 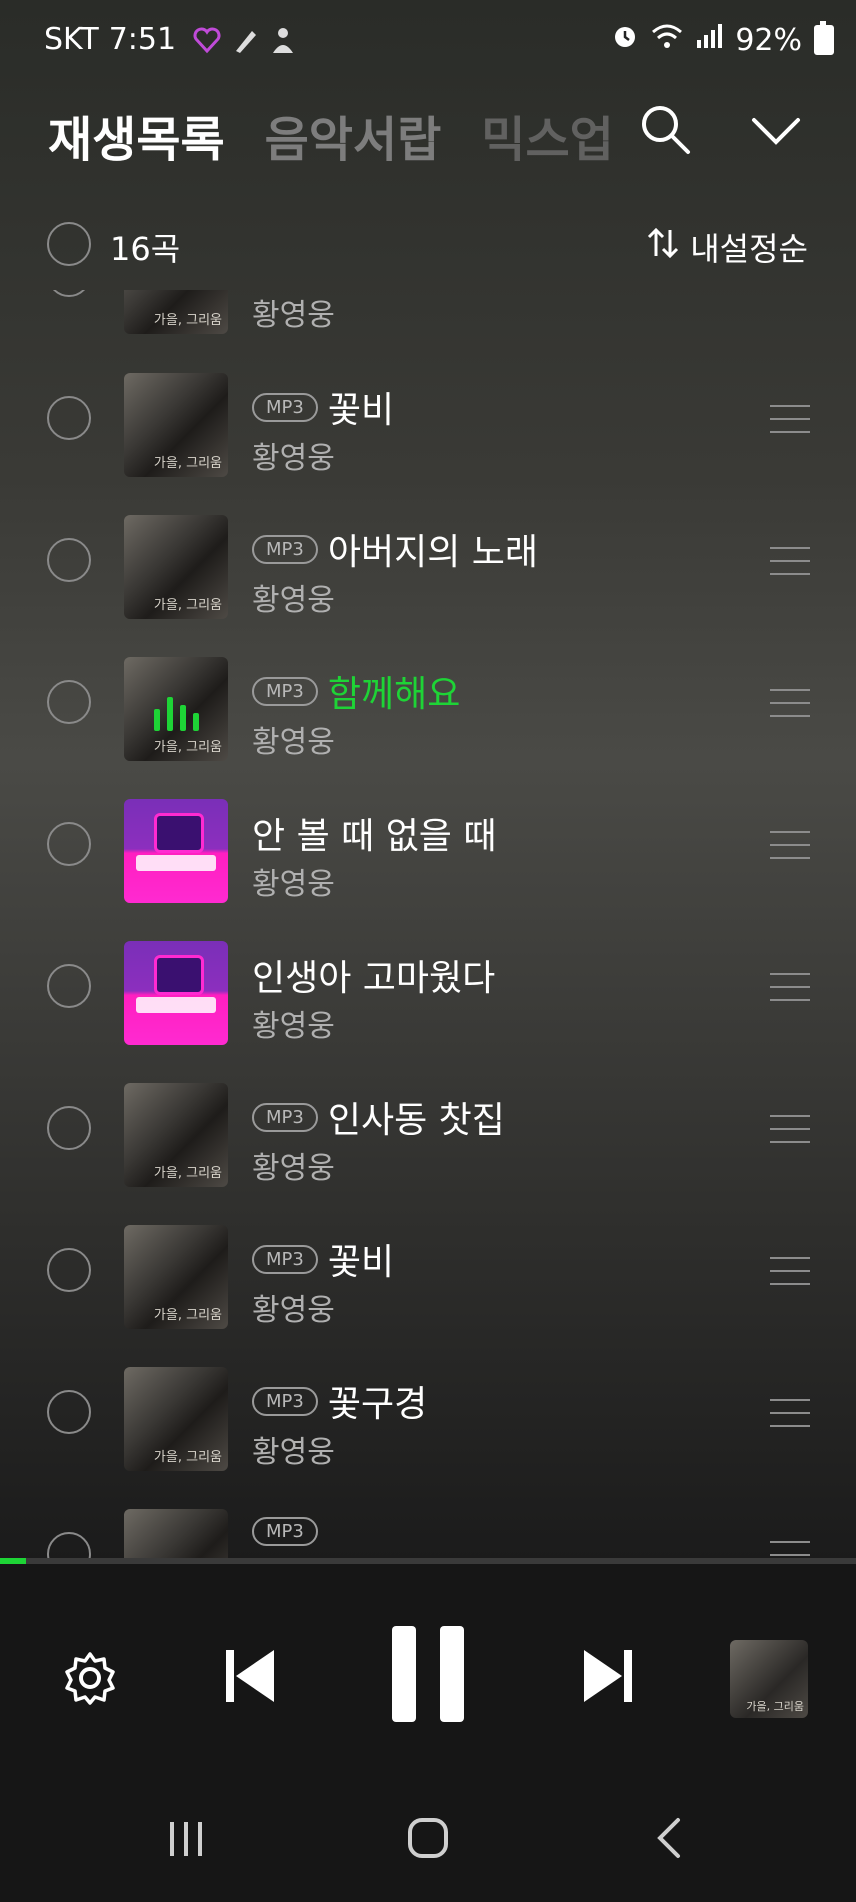 What do you see at coordinates (186, 1838) in the screenshot?
I see `recents-icon` at bounding box center [186, 1838].